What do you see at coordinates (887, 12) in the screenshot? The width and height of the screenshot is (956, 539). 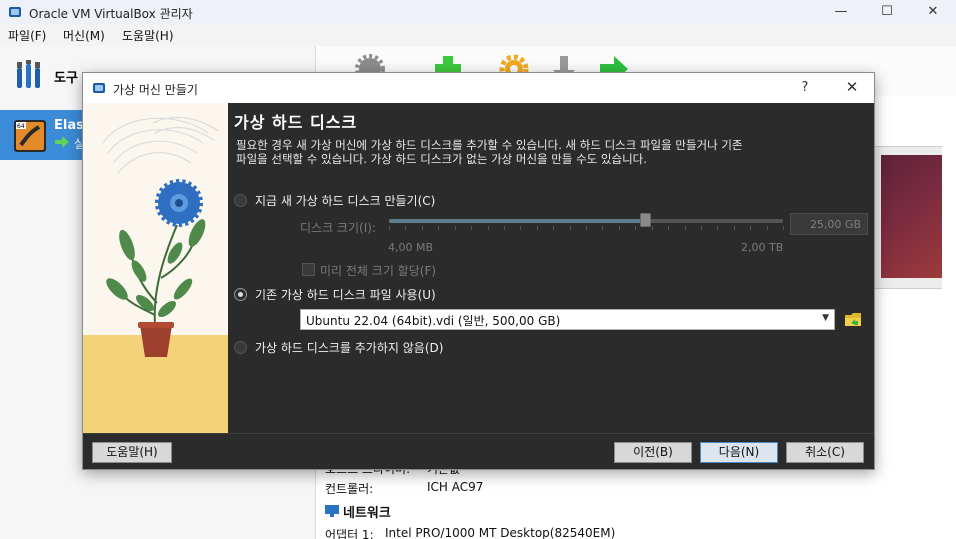 I see `maximize-button: ☐` at bounding box center [887, 12].